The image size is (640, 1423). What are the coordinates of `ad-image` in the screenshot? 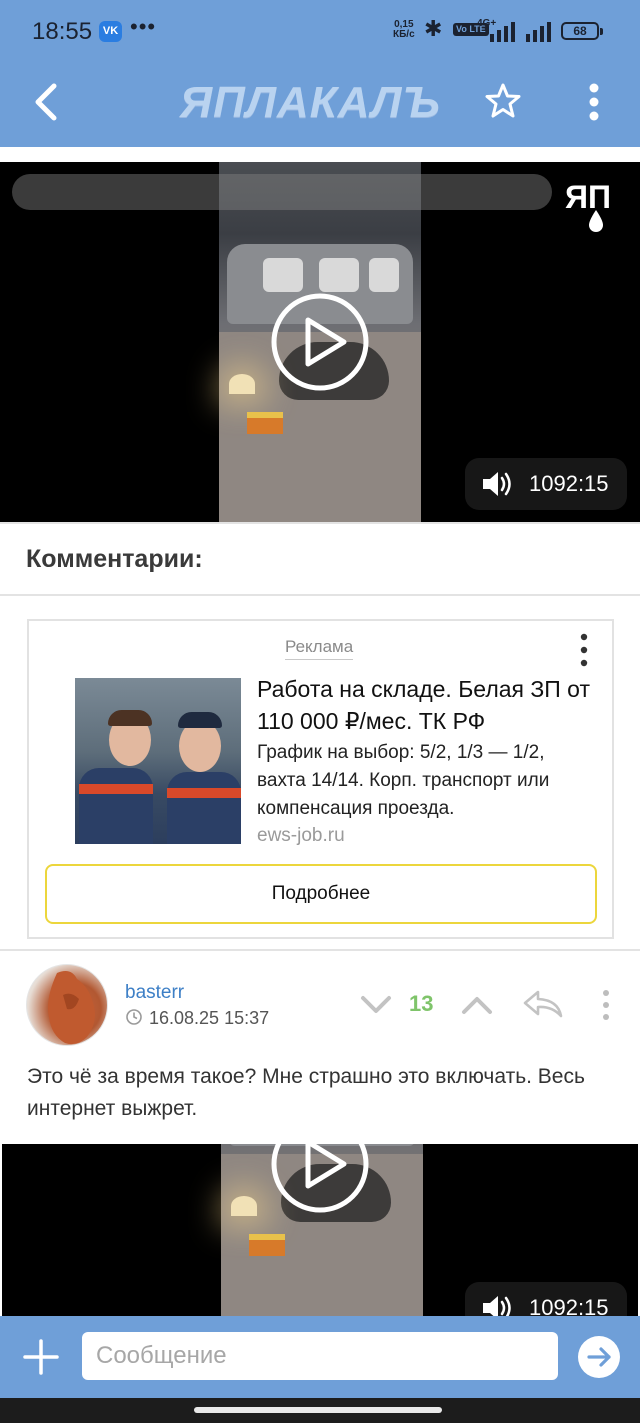 It's located at (158, 761).